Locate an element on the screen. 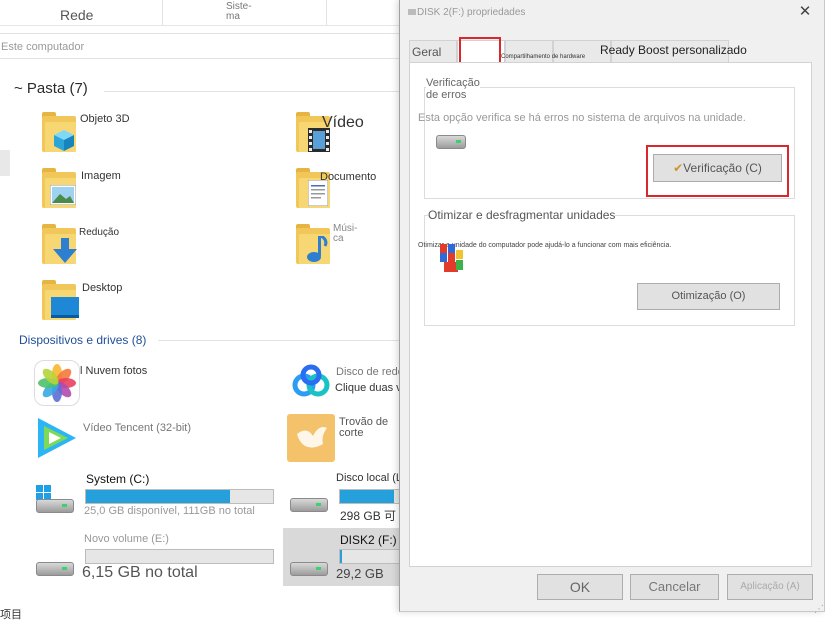 The width and height of the screenshot is (825, 623). tab-label: Ready Boost personalizado is located at coordinates (673, 50).